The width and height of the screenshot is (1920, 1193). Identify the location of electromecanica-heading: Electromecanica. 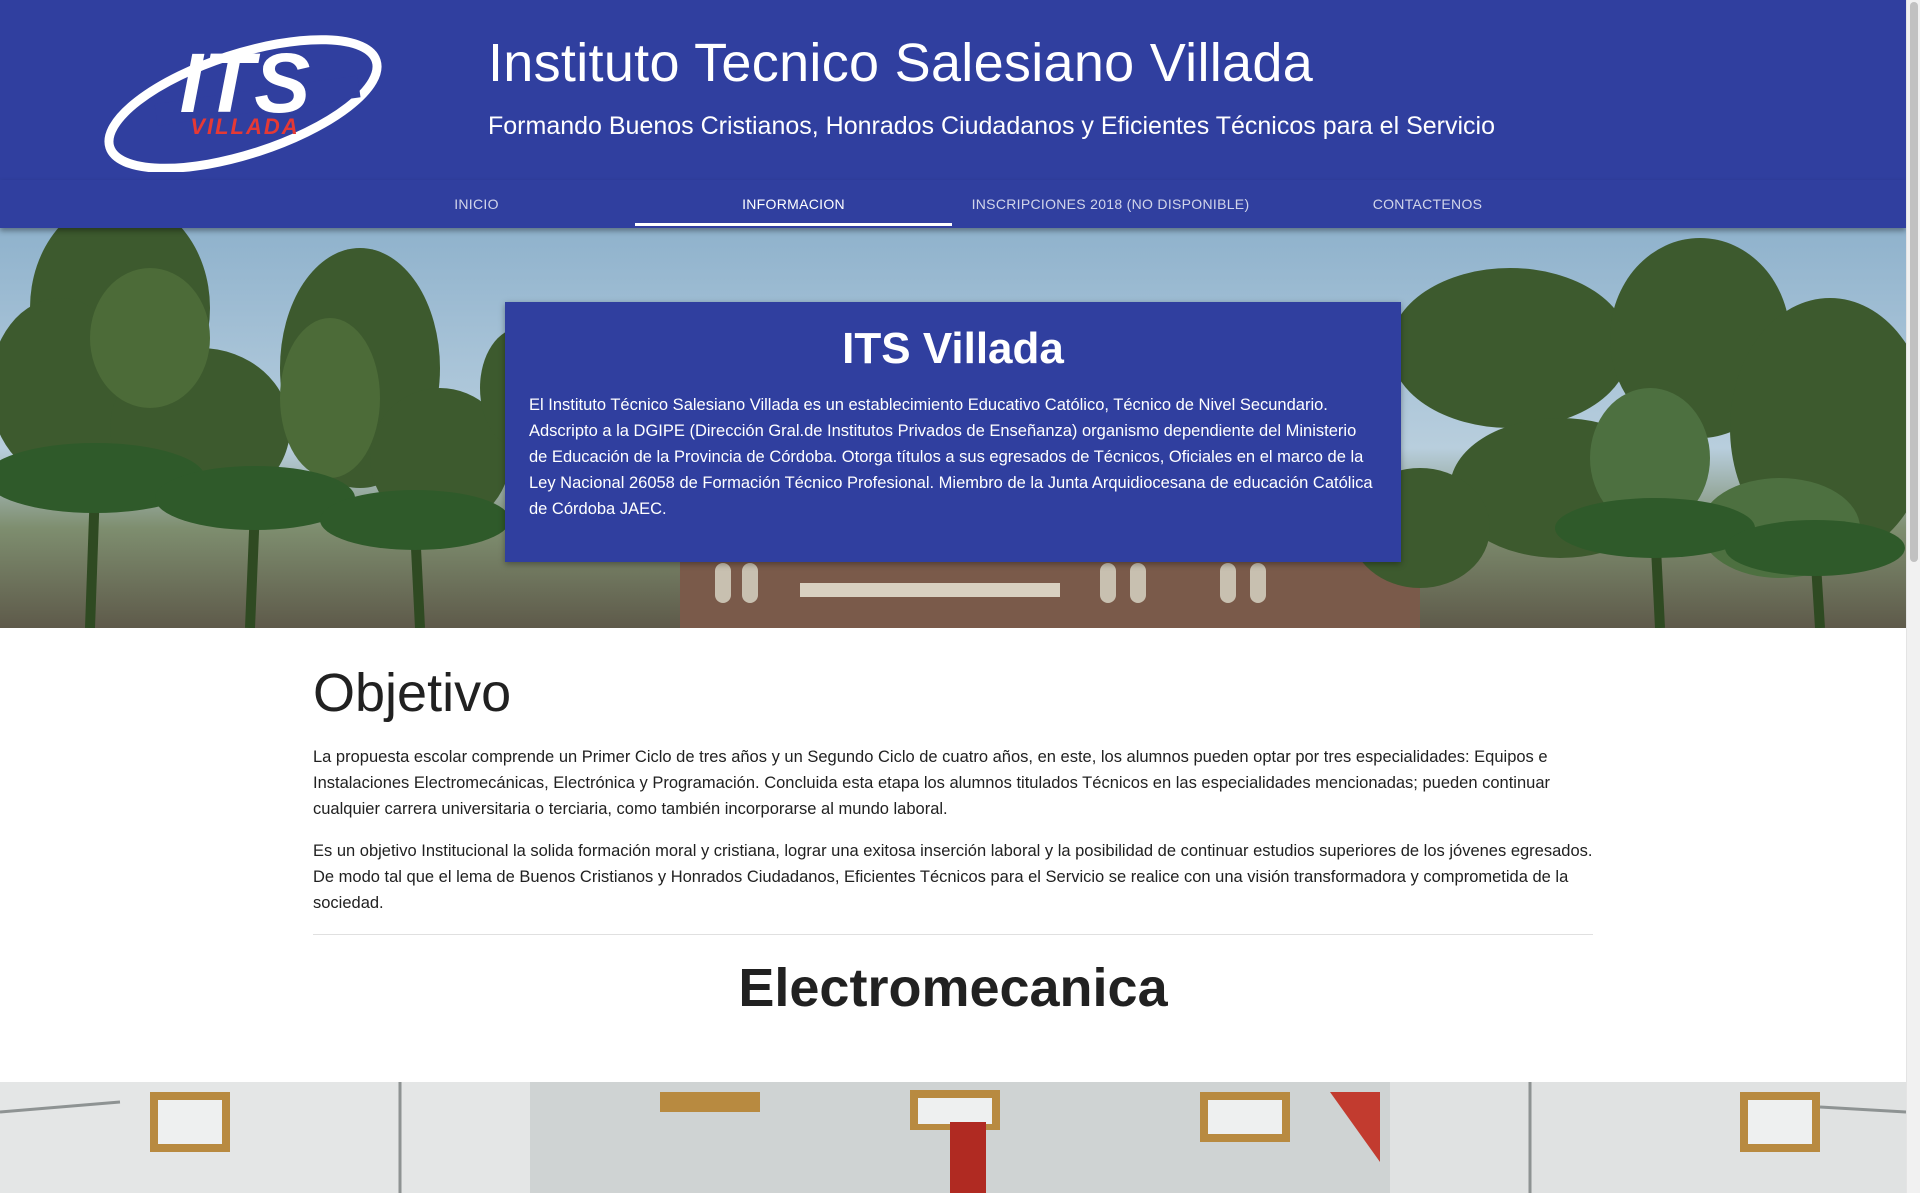
(953, 988).